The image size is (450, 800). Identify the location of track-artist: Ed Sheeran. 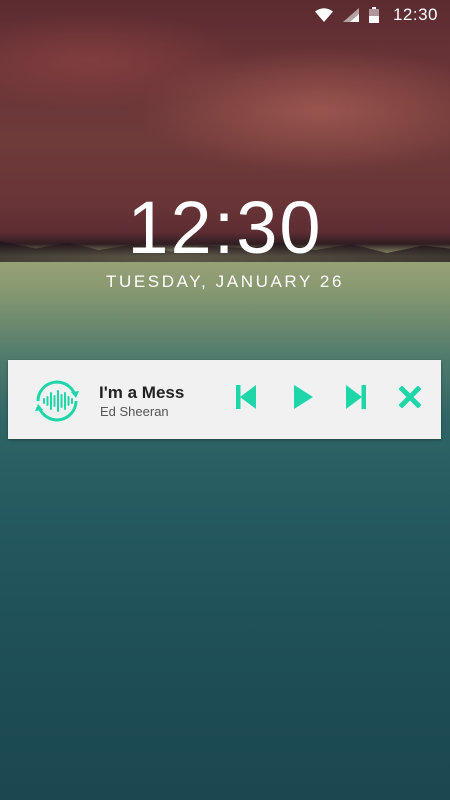
(134, 411).